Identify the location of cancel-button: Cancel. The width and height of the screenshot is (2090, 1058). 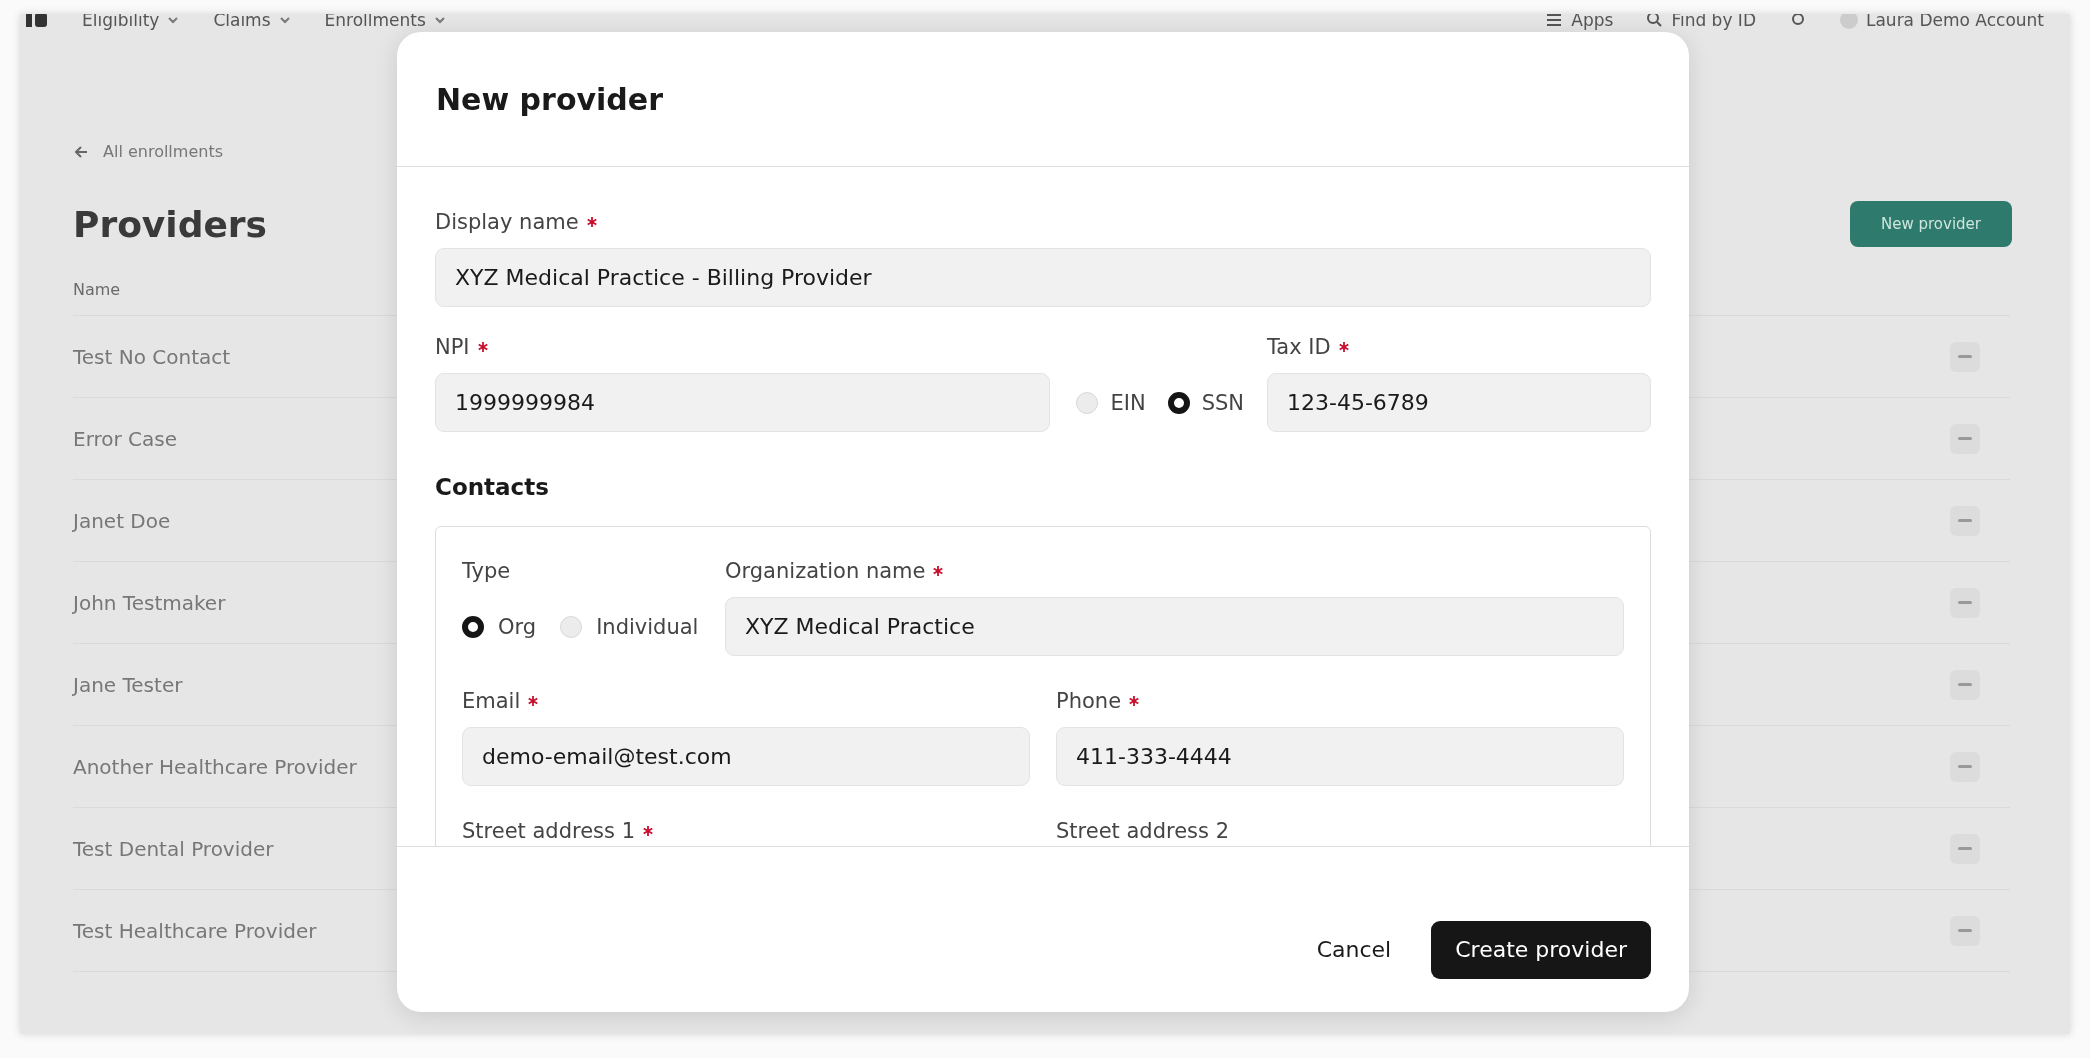
(1354, 949).